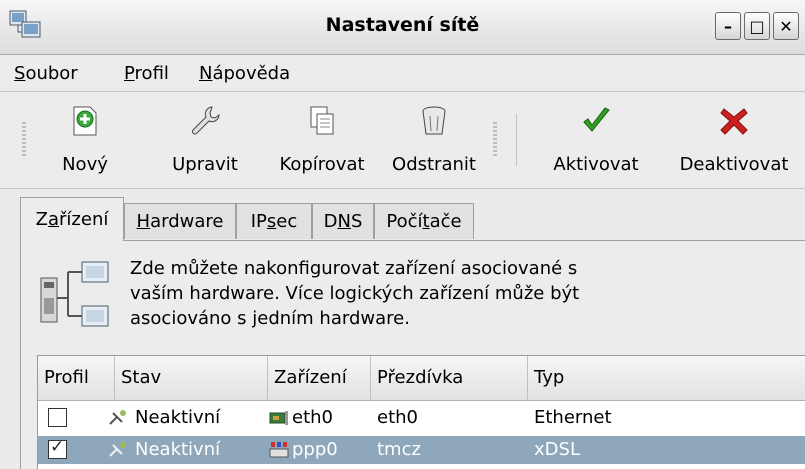  What do you see at coordinates (596, 119) in the screenshot?
I see `checkmark-icon` at bounding box center [596, 119].